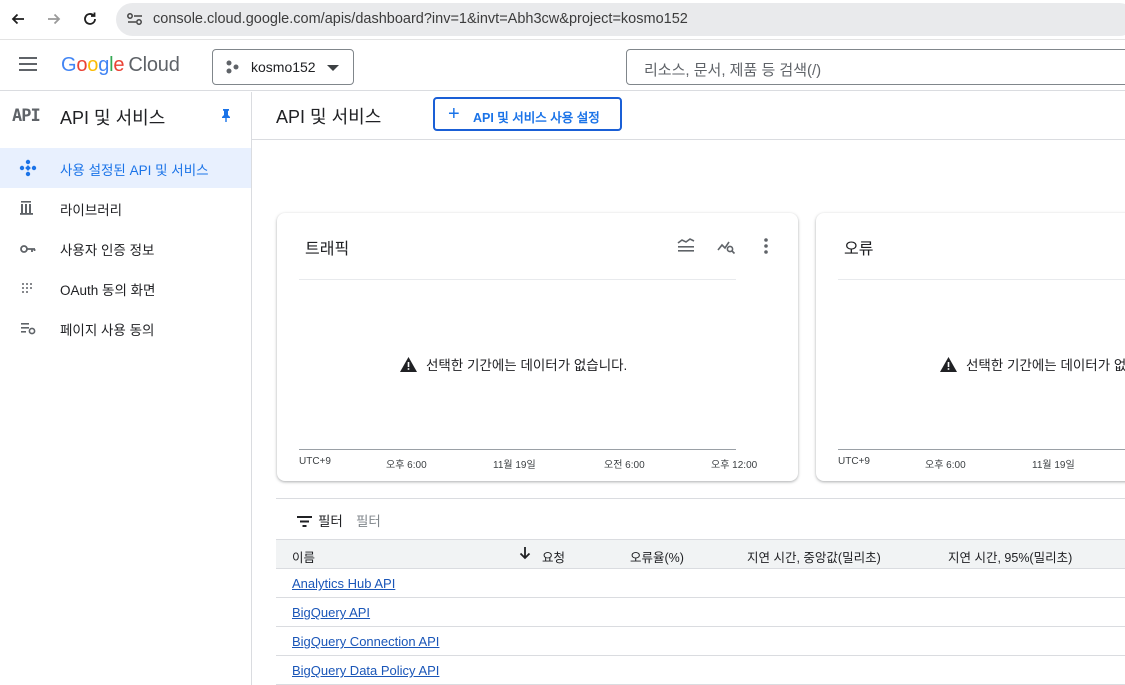  I want to click on enable-apis-button: + API 및 서비스 사용 설정, so click(527, 114).